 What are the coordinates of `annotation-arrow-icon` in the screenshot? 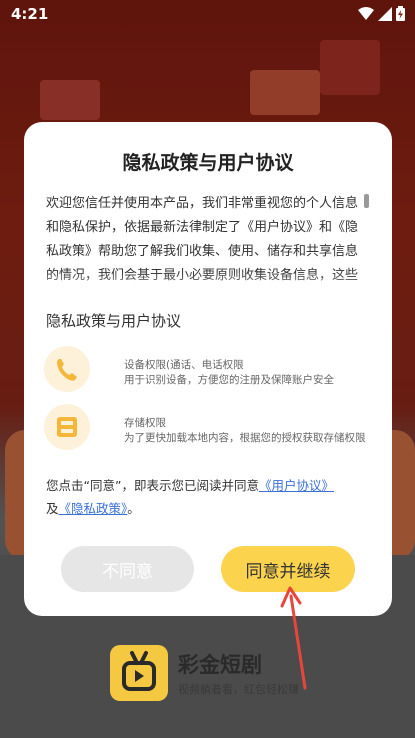 It's located at (293, 638).